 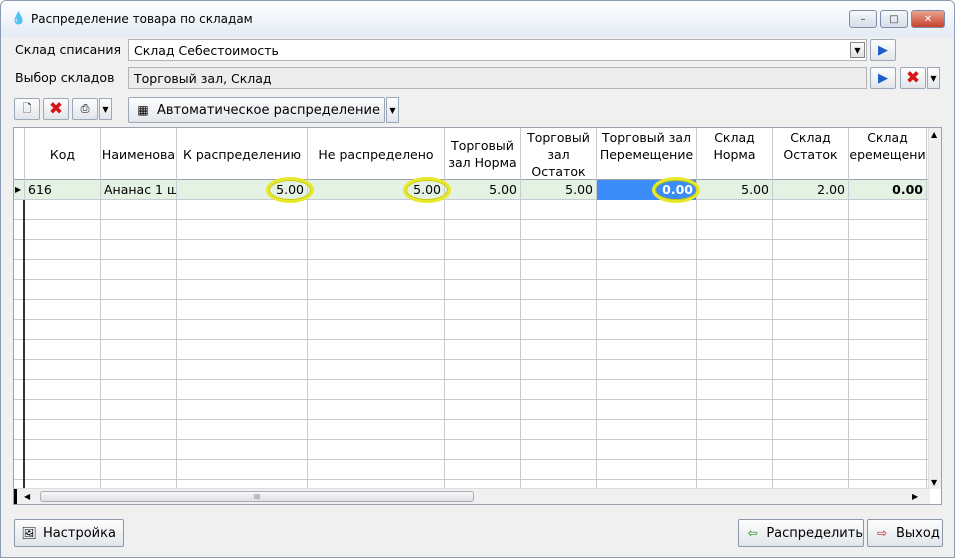 What do you see at coordinates (139, 154) in the screenshot?
I see `column-header-name: Наименова` at bounding box center [139, 154].